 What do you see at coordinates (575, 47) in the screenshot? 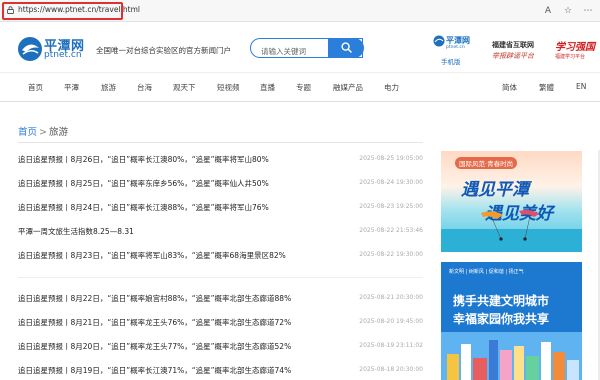
I see `xuexi-logo-text: 学习强国` at bounding box center [575, 47].